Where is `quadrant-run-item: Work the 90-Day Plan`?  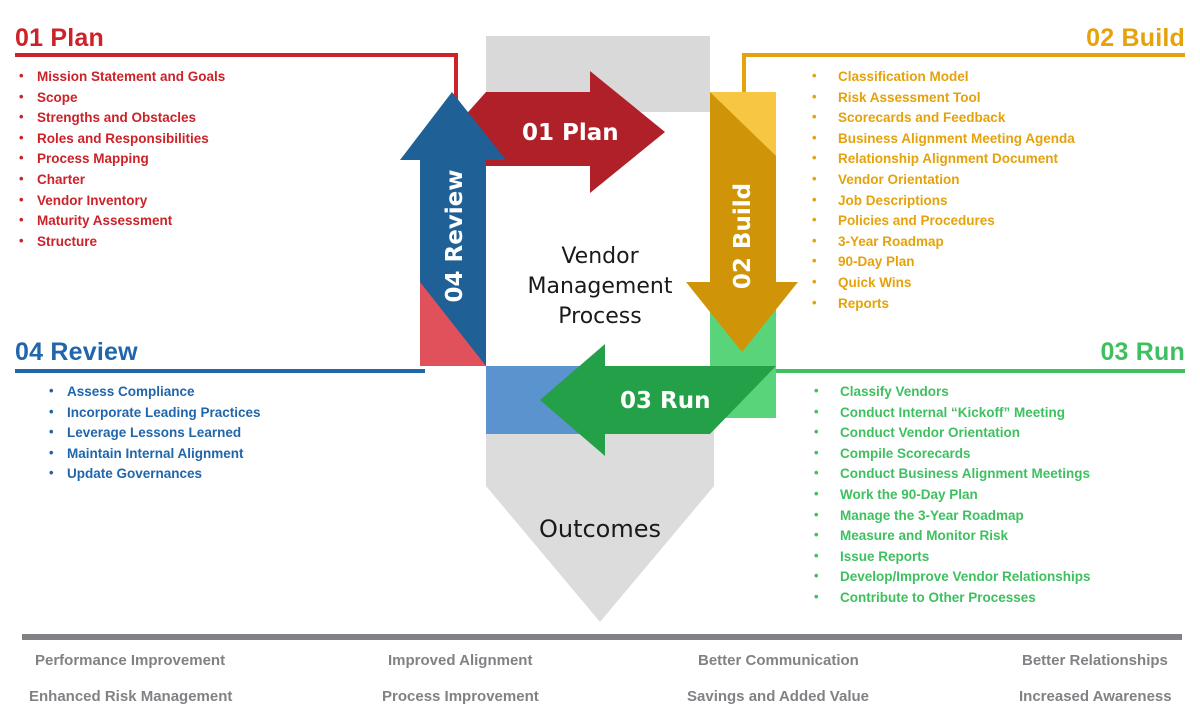 quadrant-run-item: Work the 90-Day Plan is located at coordinates (997, 495).